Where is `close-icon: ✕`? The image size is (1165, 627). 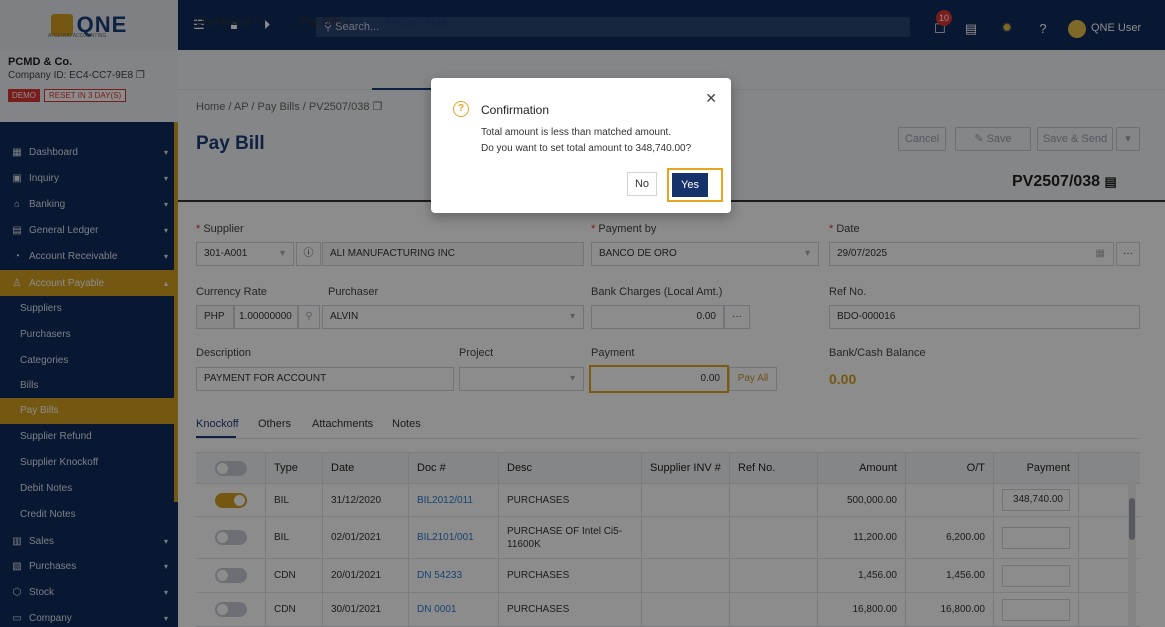 close-icon: ✕ is located at coordinates (711, 98).